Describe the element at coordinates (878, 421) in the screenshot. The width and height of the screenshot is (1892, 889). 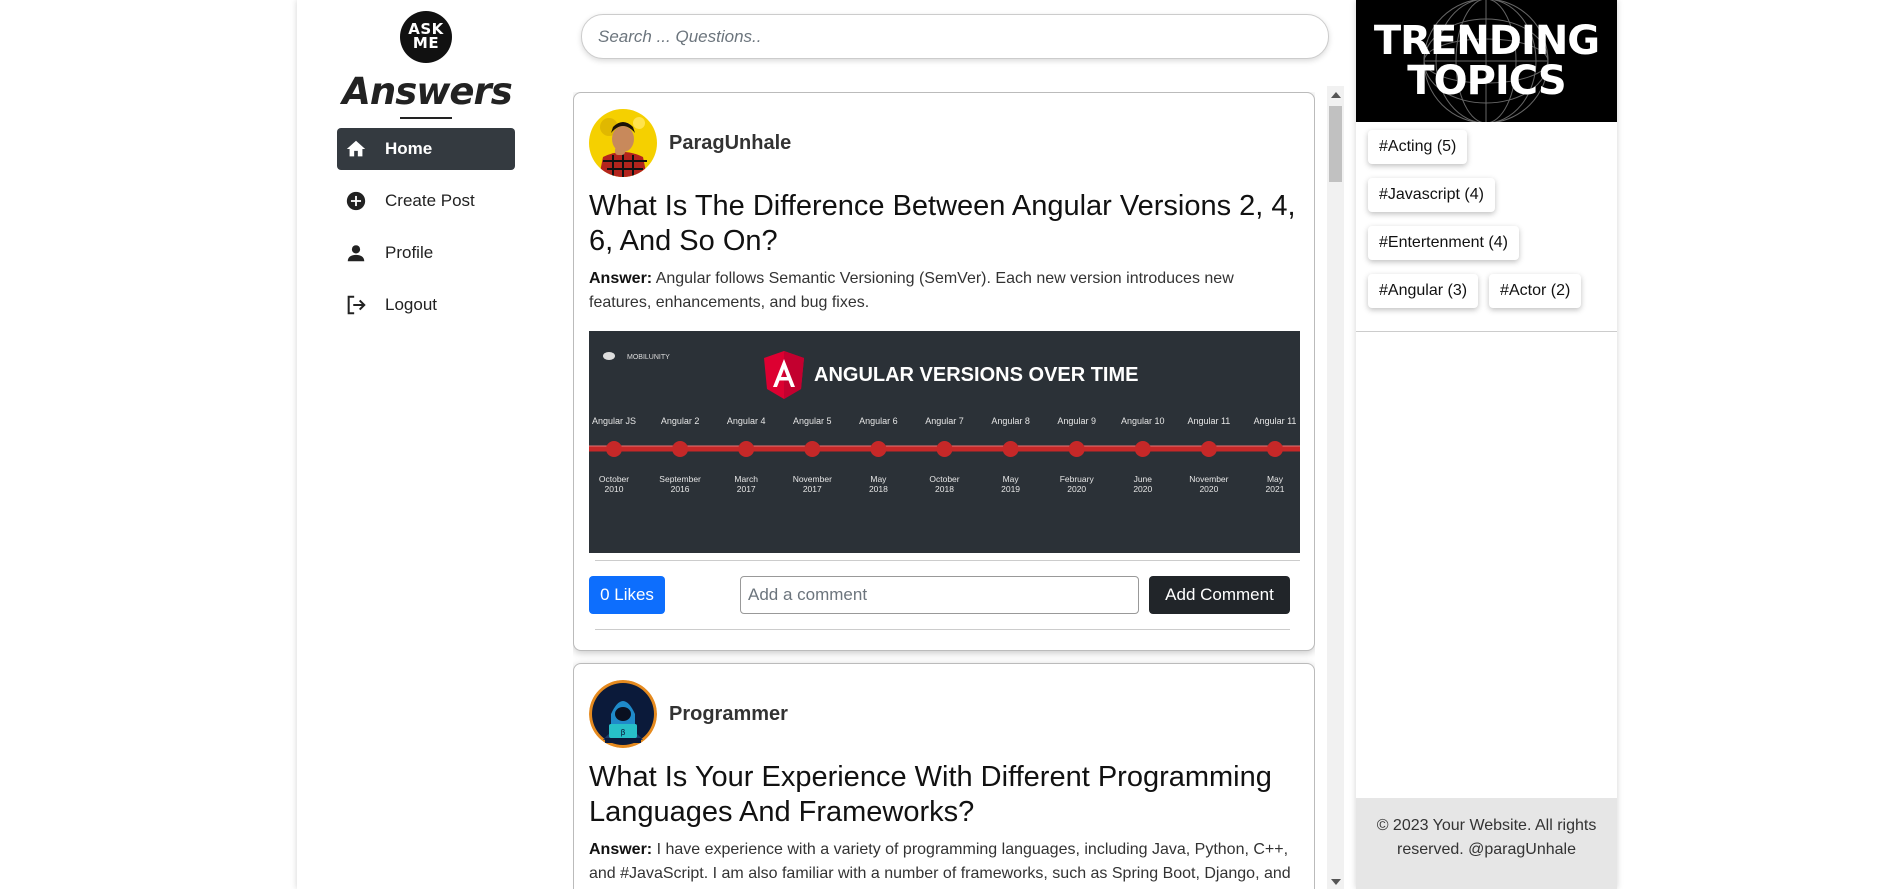
I see `timeline-version-label: Angular 6` at that location.